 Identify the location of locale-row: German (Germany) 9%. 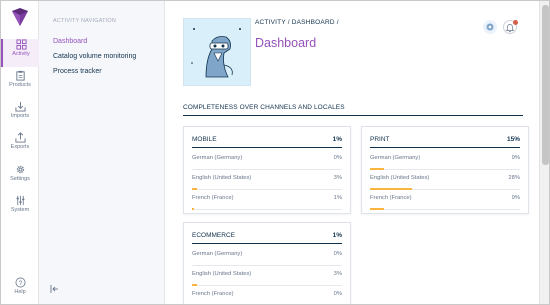
(445, 160).